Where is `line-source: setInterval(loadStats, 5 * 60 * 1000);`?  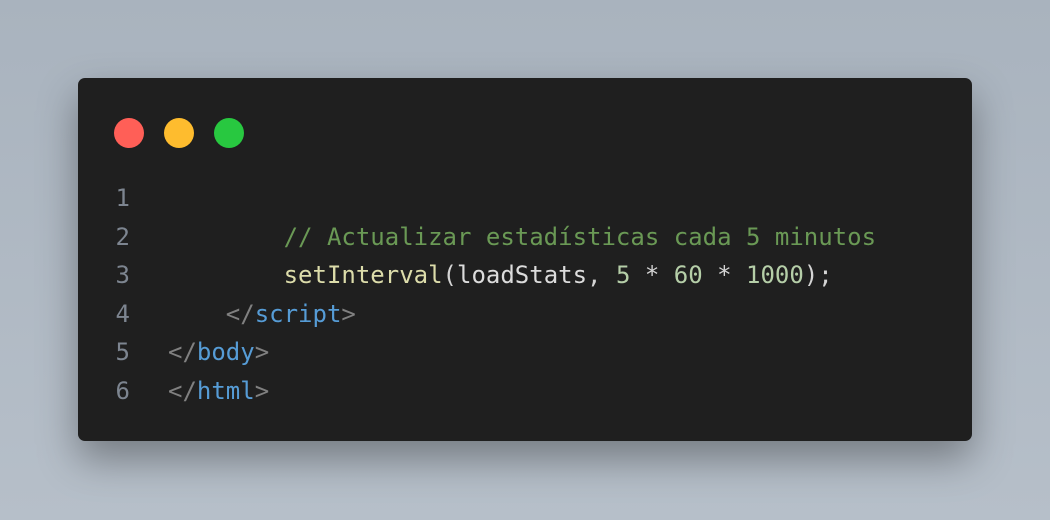
line-source: setInterval(loadStats, 5 * 60 * 1000); is located at coordinates (481, 275).